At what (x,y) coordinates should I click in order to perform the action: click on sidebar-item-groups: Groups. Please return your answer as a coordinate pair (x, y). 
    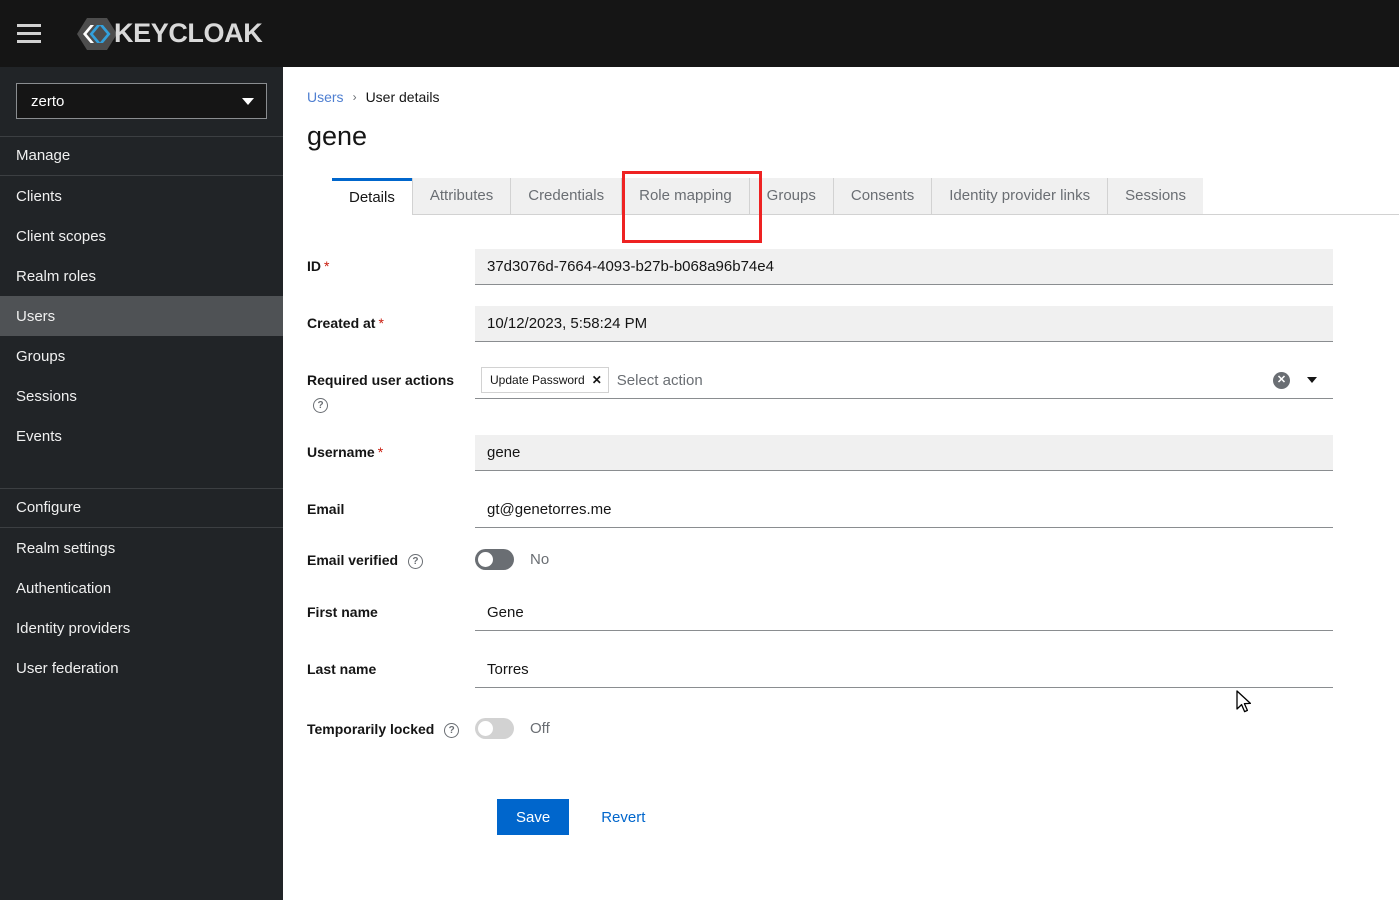
    Looking at the image, I should click on (141, 356).